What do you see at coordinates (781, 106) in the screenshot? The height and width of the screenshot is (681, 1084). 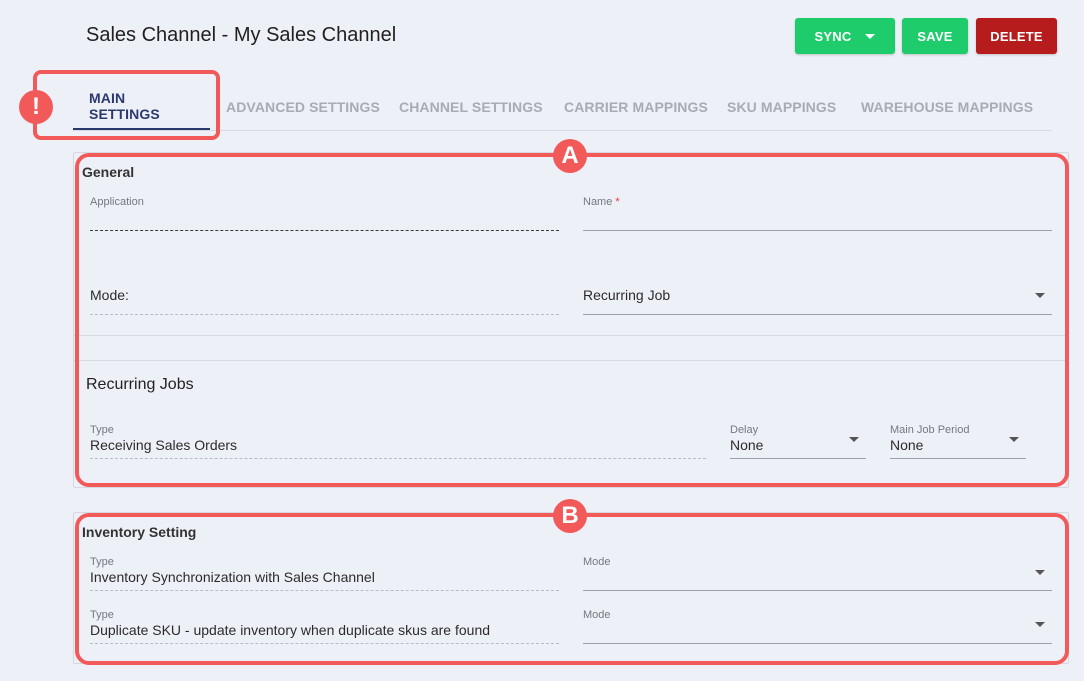 I see `tab-sku-mappings: SKU MAPPINGS` at bounding box center [781, 106].